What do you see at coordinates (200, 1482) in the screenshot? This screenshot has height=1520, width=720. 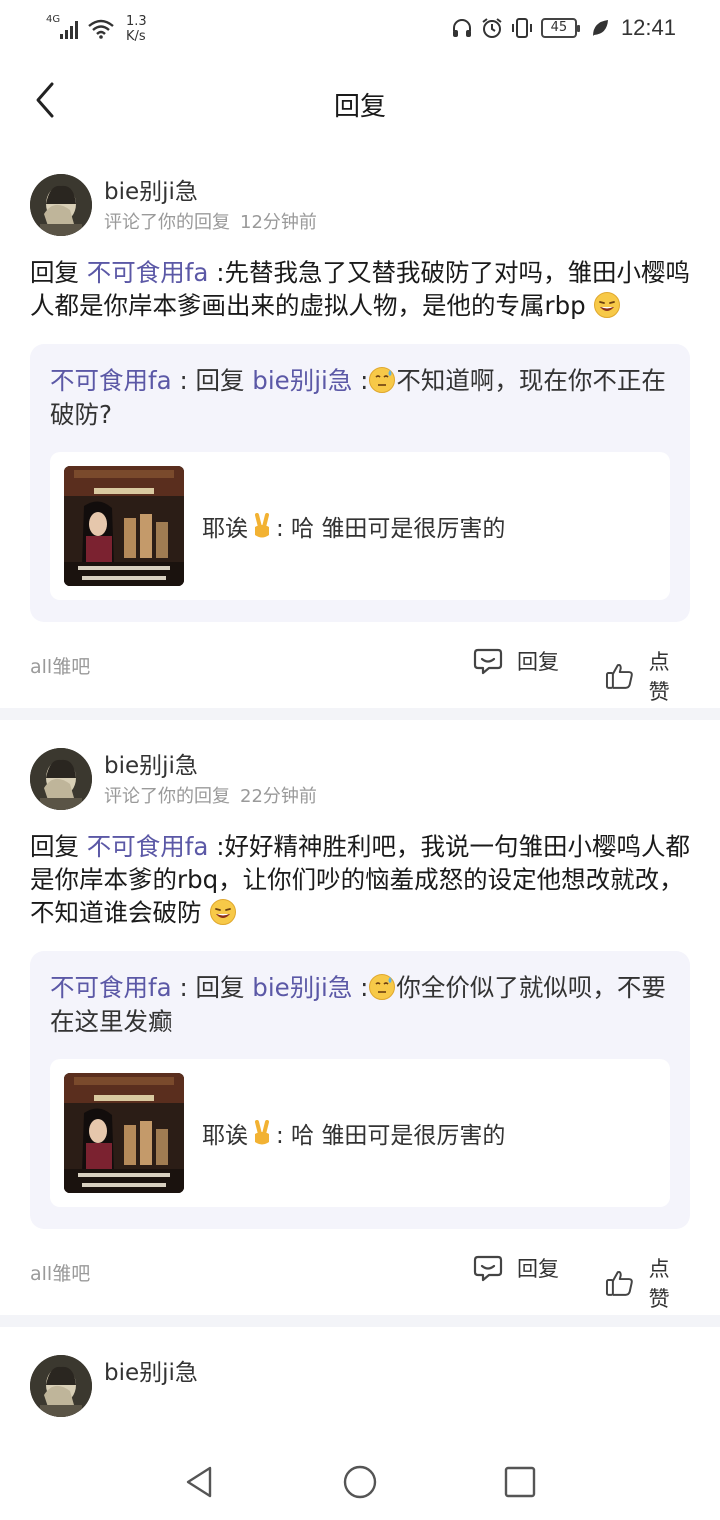 I see `triangle-back-icon` at bounding box center [200, 1482].